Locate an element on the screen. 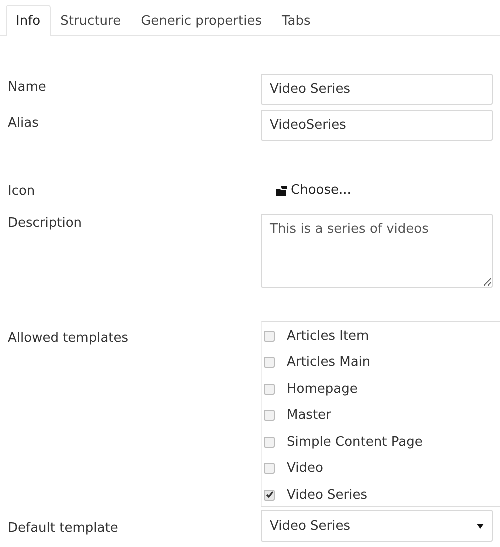 The image size is (500, 547). field-label: Icon is located at coordinates (21, 191).